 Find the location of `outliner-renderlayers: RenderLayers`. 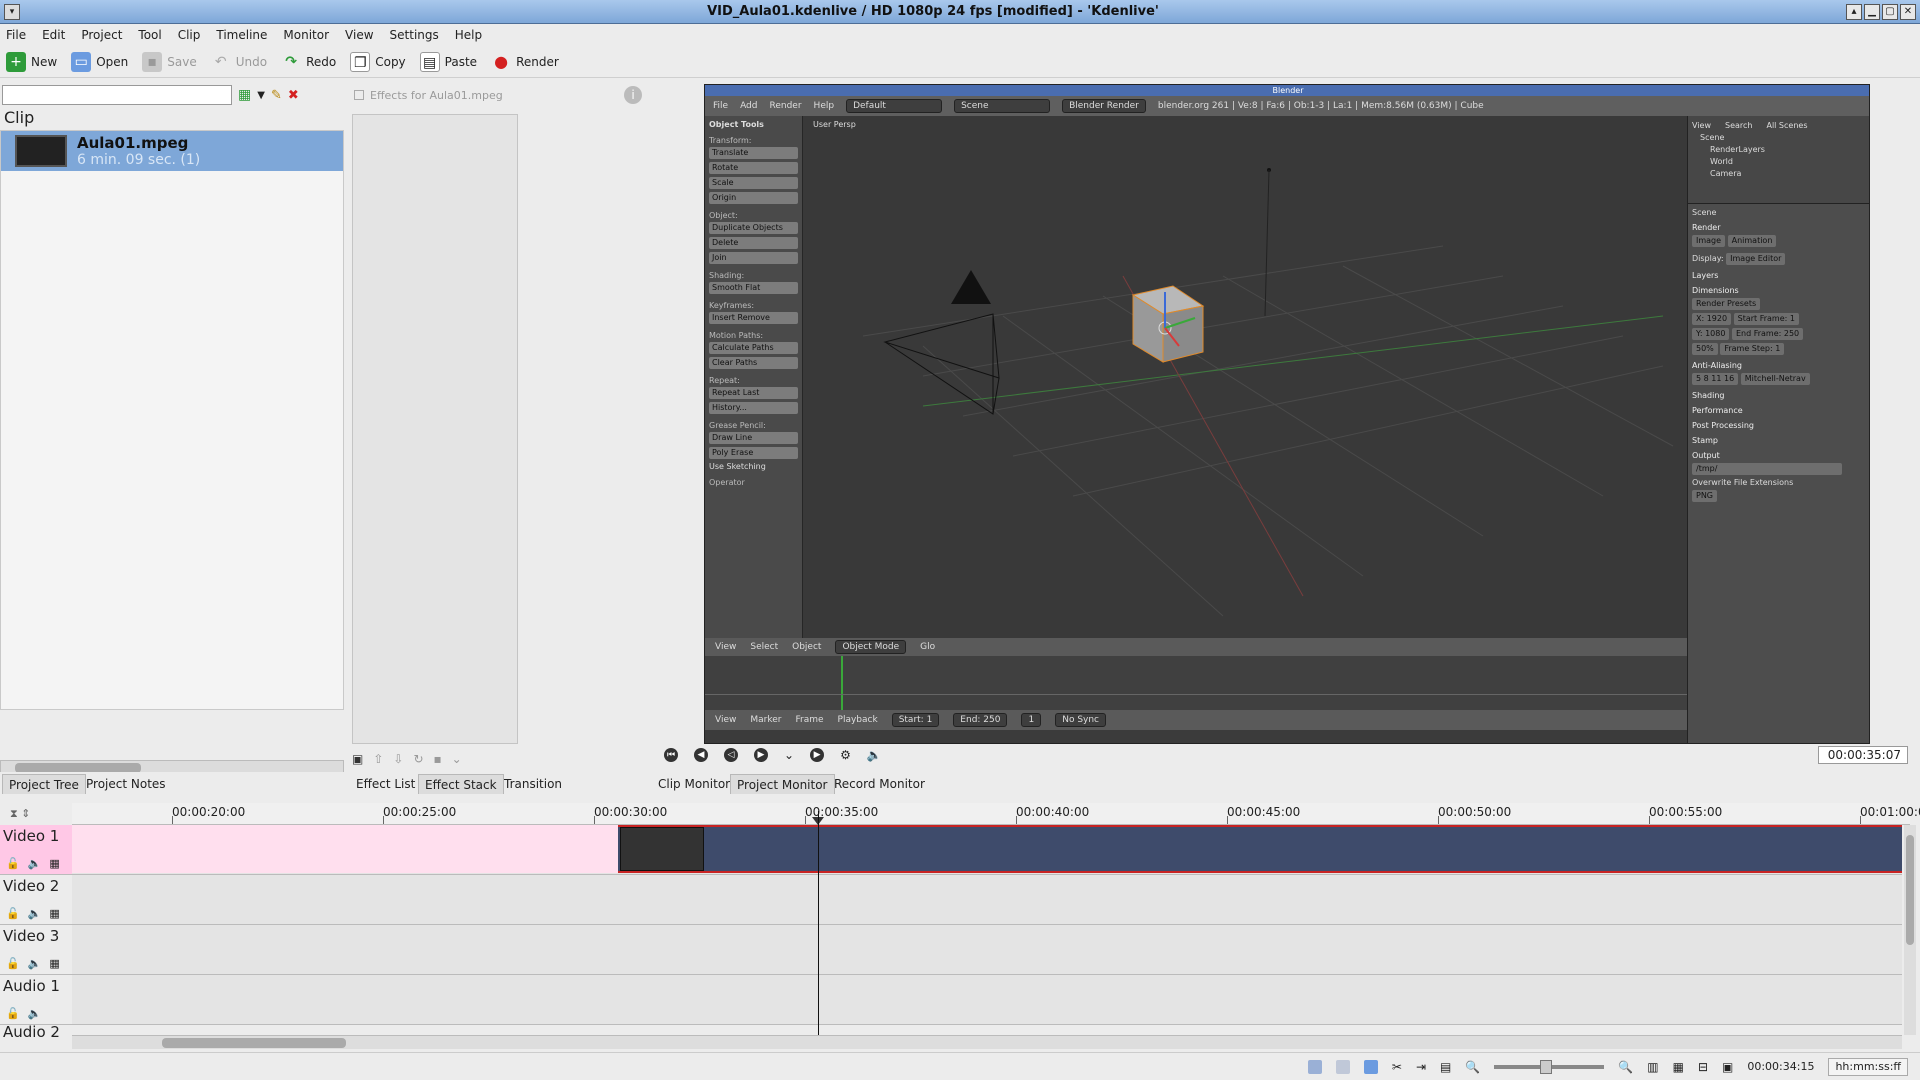

outliner-renderlayers: RenderLayers is located at coordinates (1779, 150).